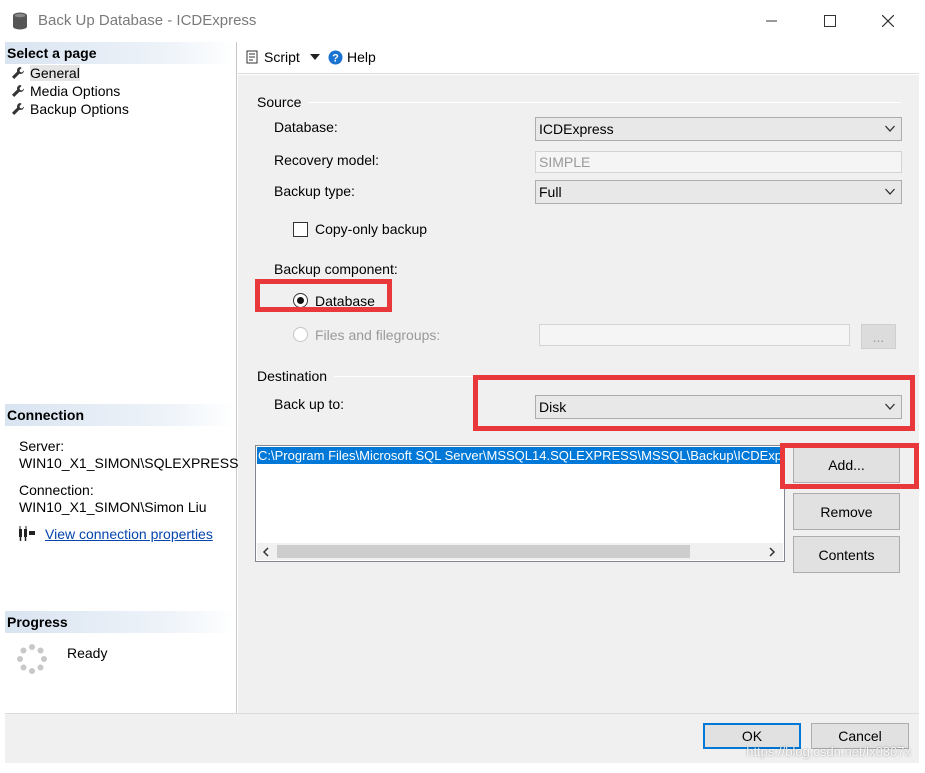  What do you see at coordinates (32, 659) in the screenshot?
I see `progress-spinner-icon` at bounding box center [32, 659].